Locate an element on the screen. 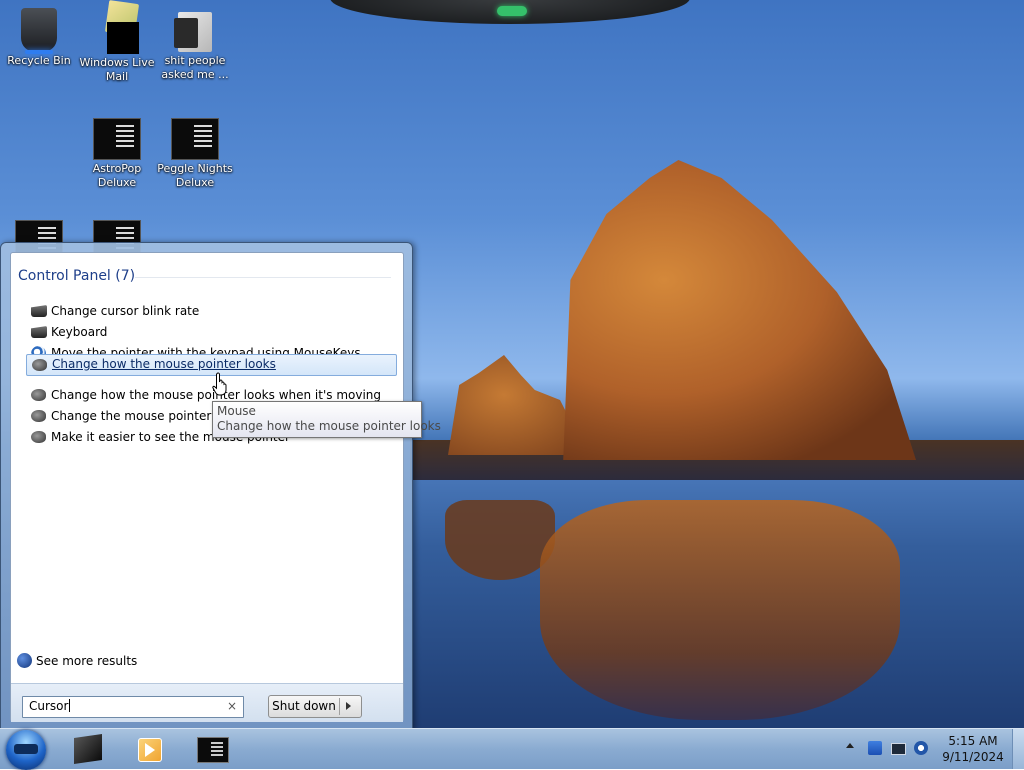  show-hidden-icons-arrow-icon is located at coordinates (850, 745).